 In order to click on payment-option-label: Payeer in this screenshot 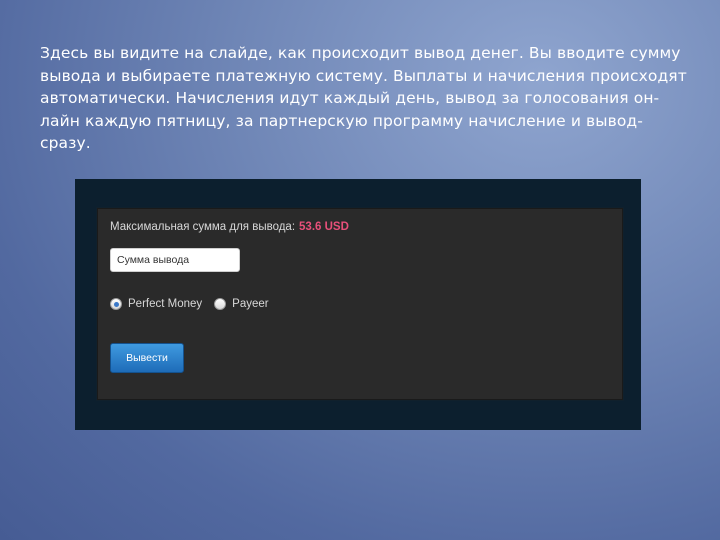, I will do `click(250, 304)`.